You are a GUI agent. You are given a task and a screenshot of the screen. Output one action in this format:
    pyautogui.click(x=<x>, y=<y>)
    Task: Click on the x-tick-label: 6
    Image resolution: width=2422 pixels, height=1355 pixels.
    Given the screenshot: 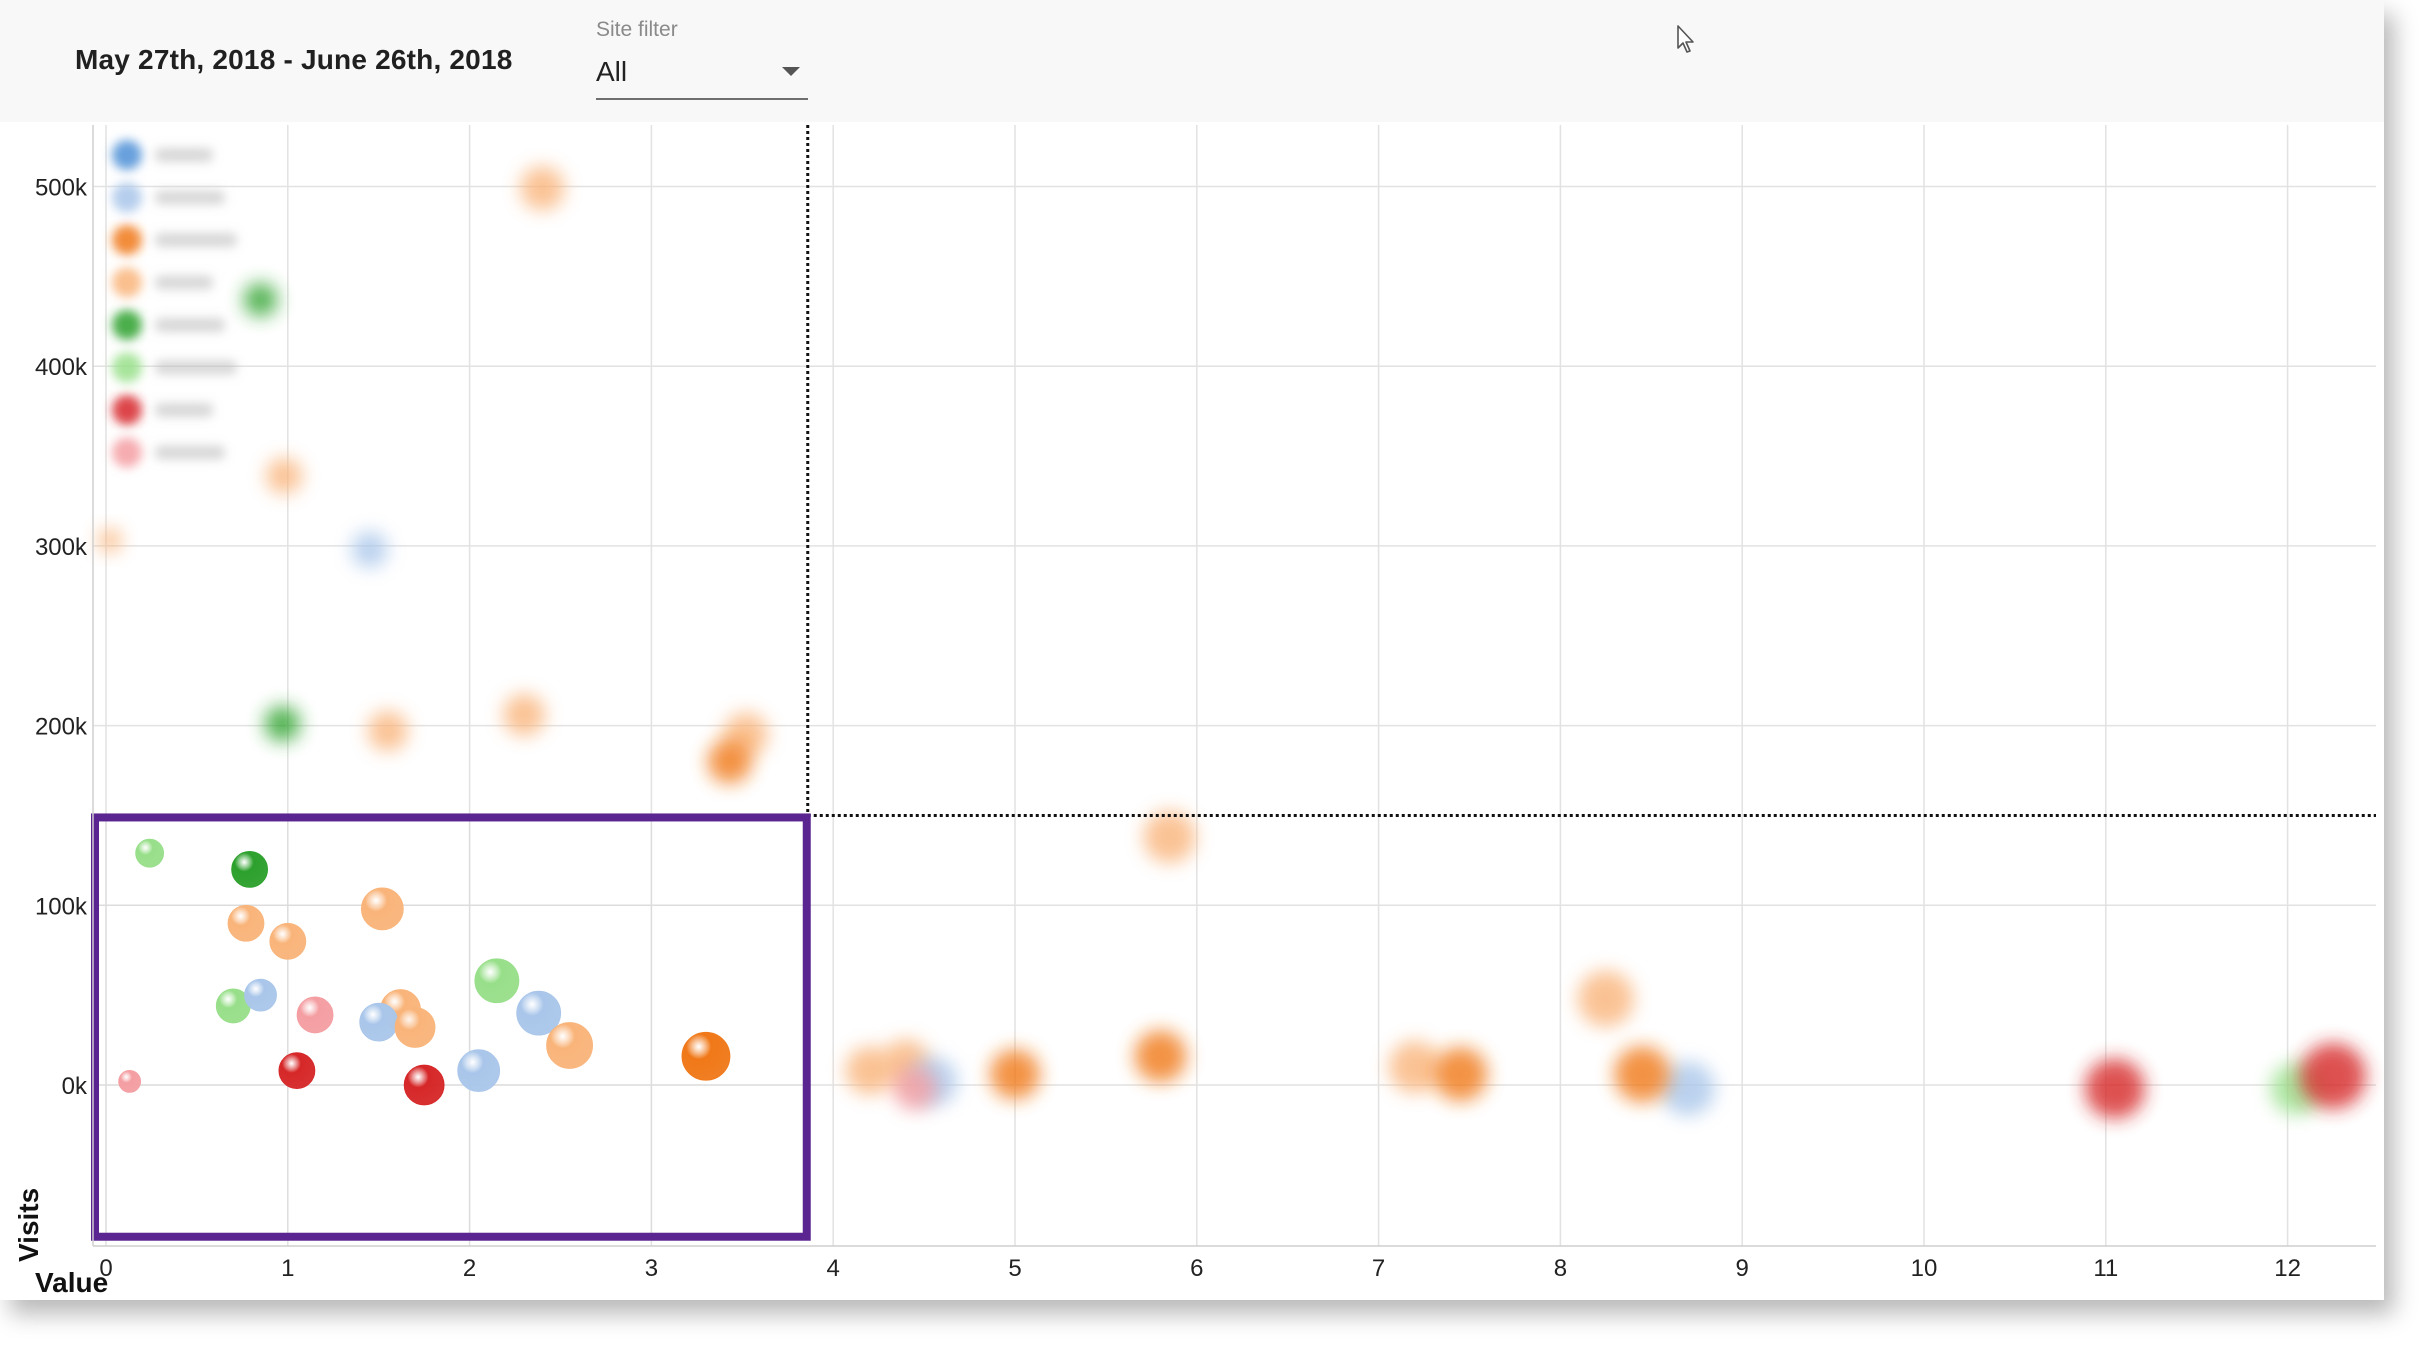 What is the action you would take?
    pyautogui.click(x=1196, y=1268)
    